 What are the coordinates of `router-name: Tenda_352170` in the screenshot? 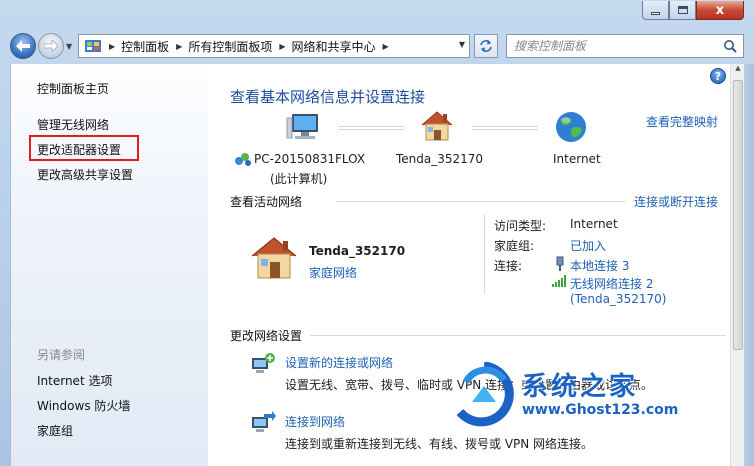 It's located at (440, 159).